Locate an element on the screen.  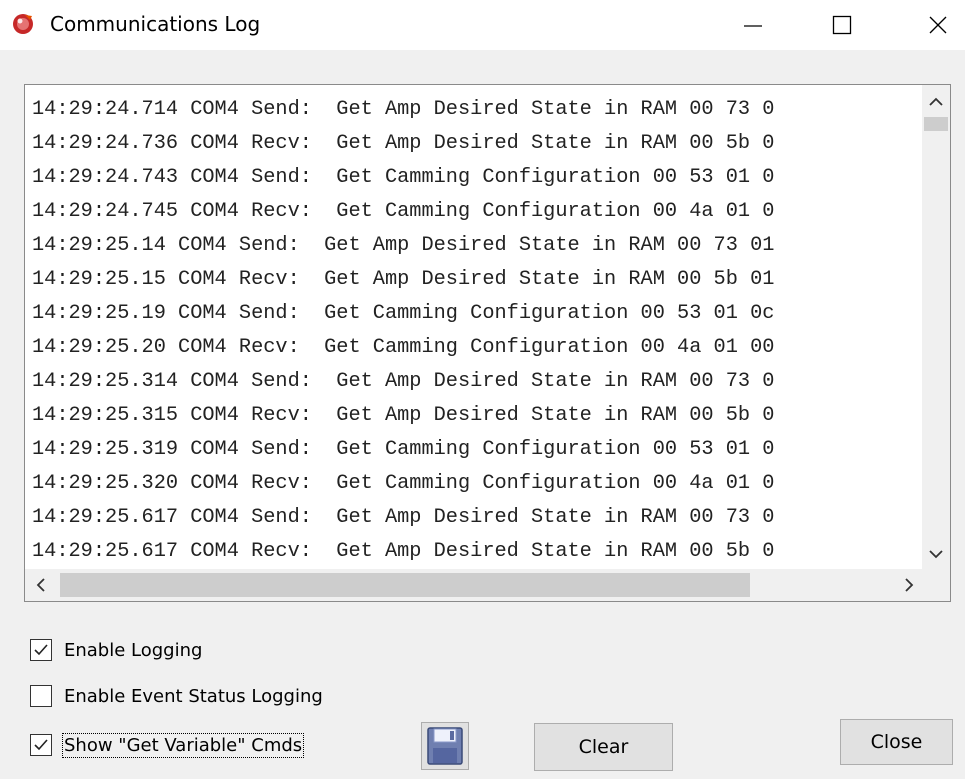
window-title: Communications Log is located at coordinates (155, 24).